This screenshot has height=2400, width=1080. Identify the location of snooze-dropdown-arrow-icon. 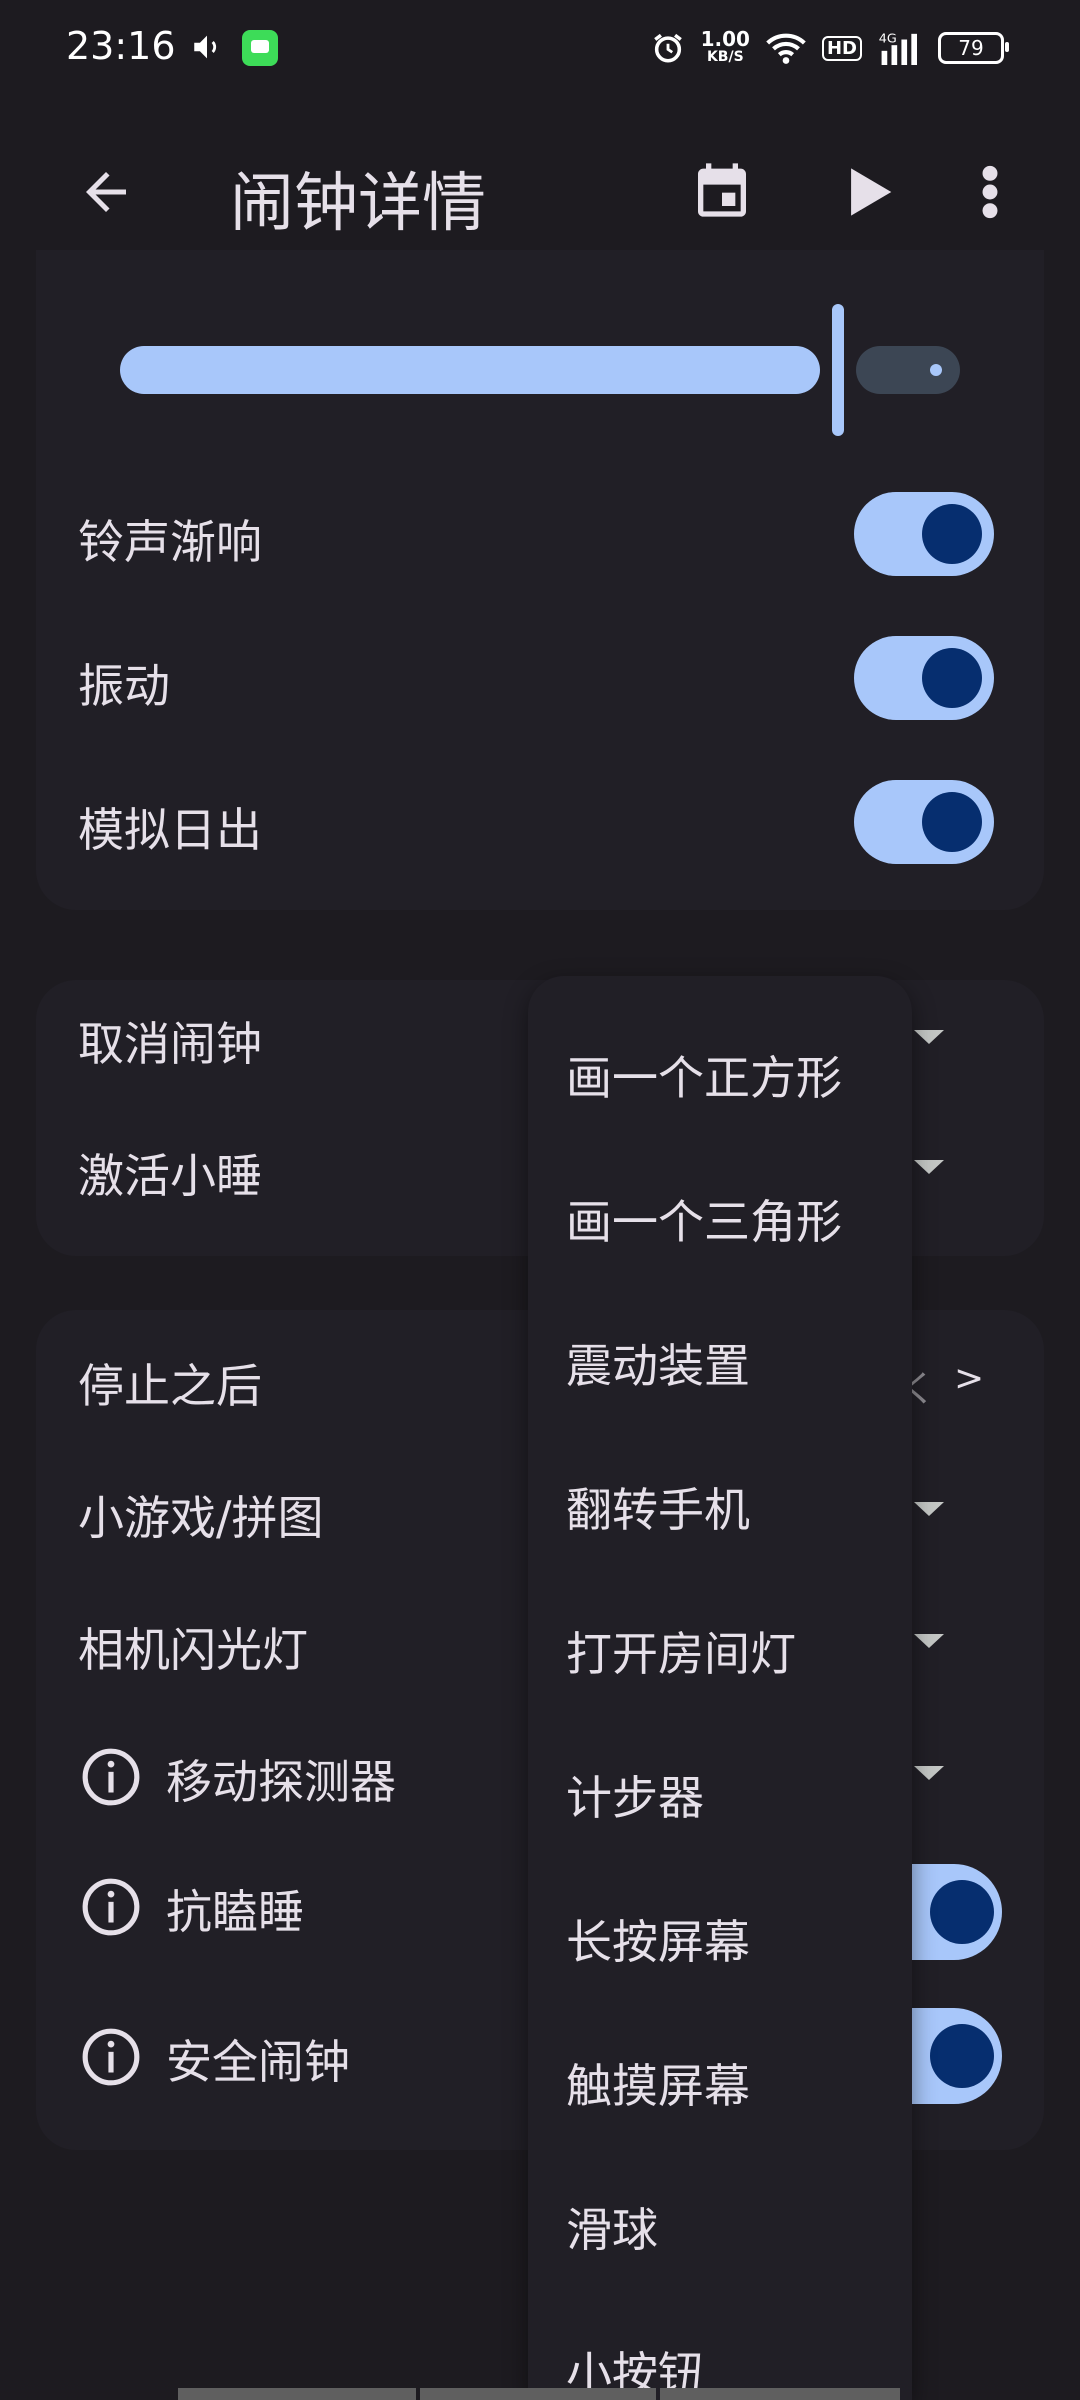
(929, 1167).